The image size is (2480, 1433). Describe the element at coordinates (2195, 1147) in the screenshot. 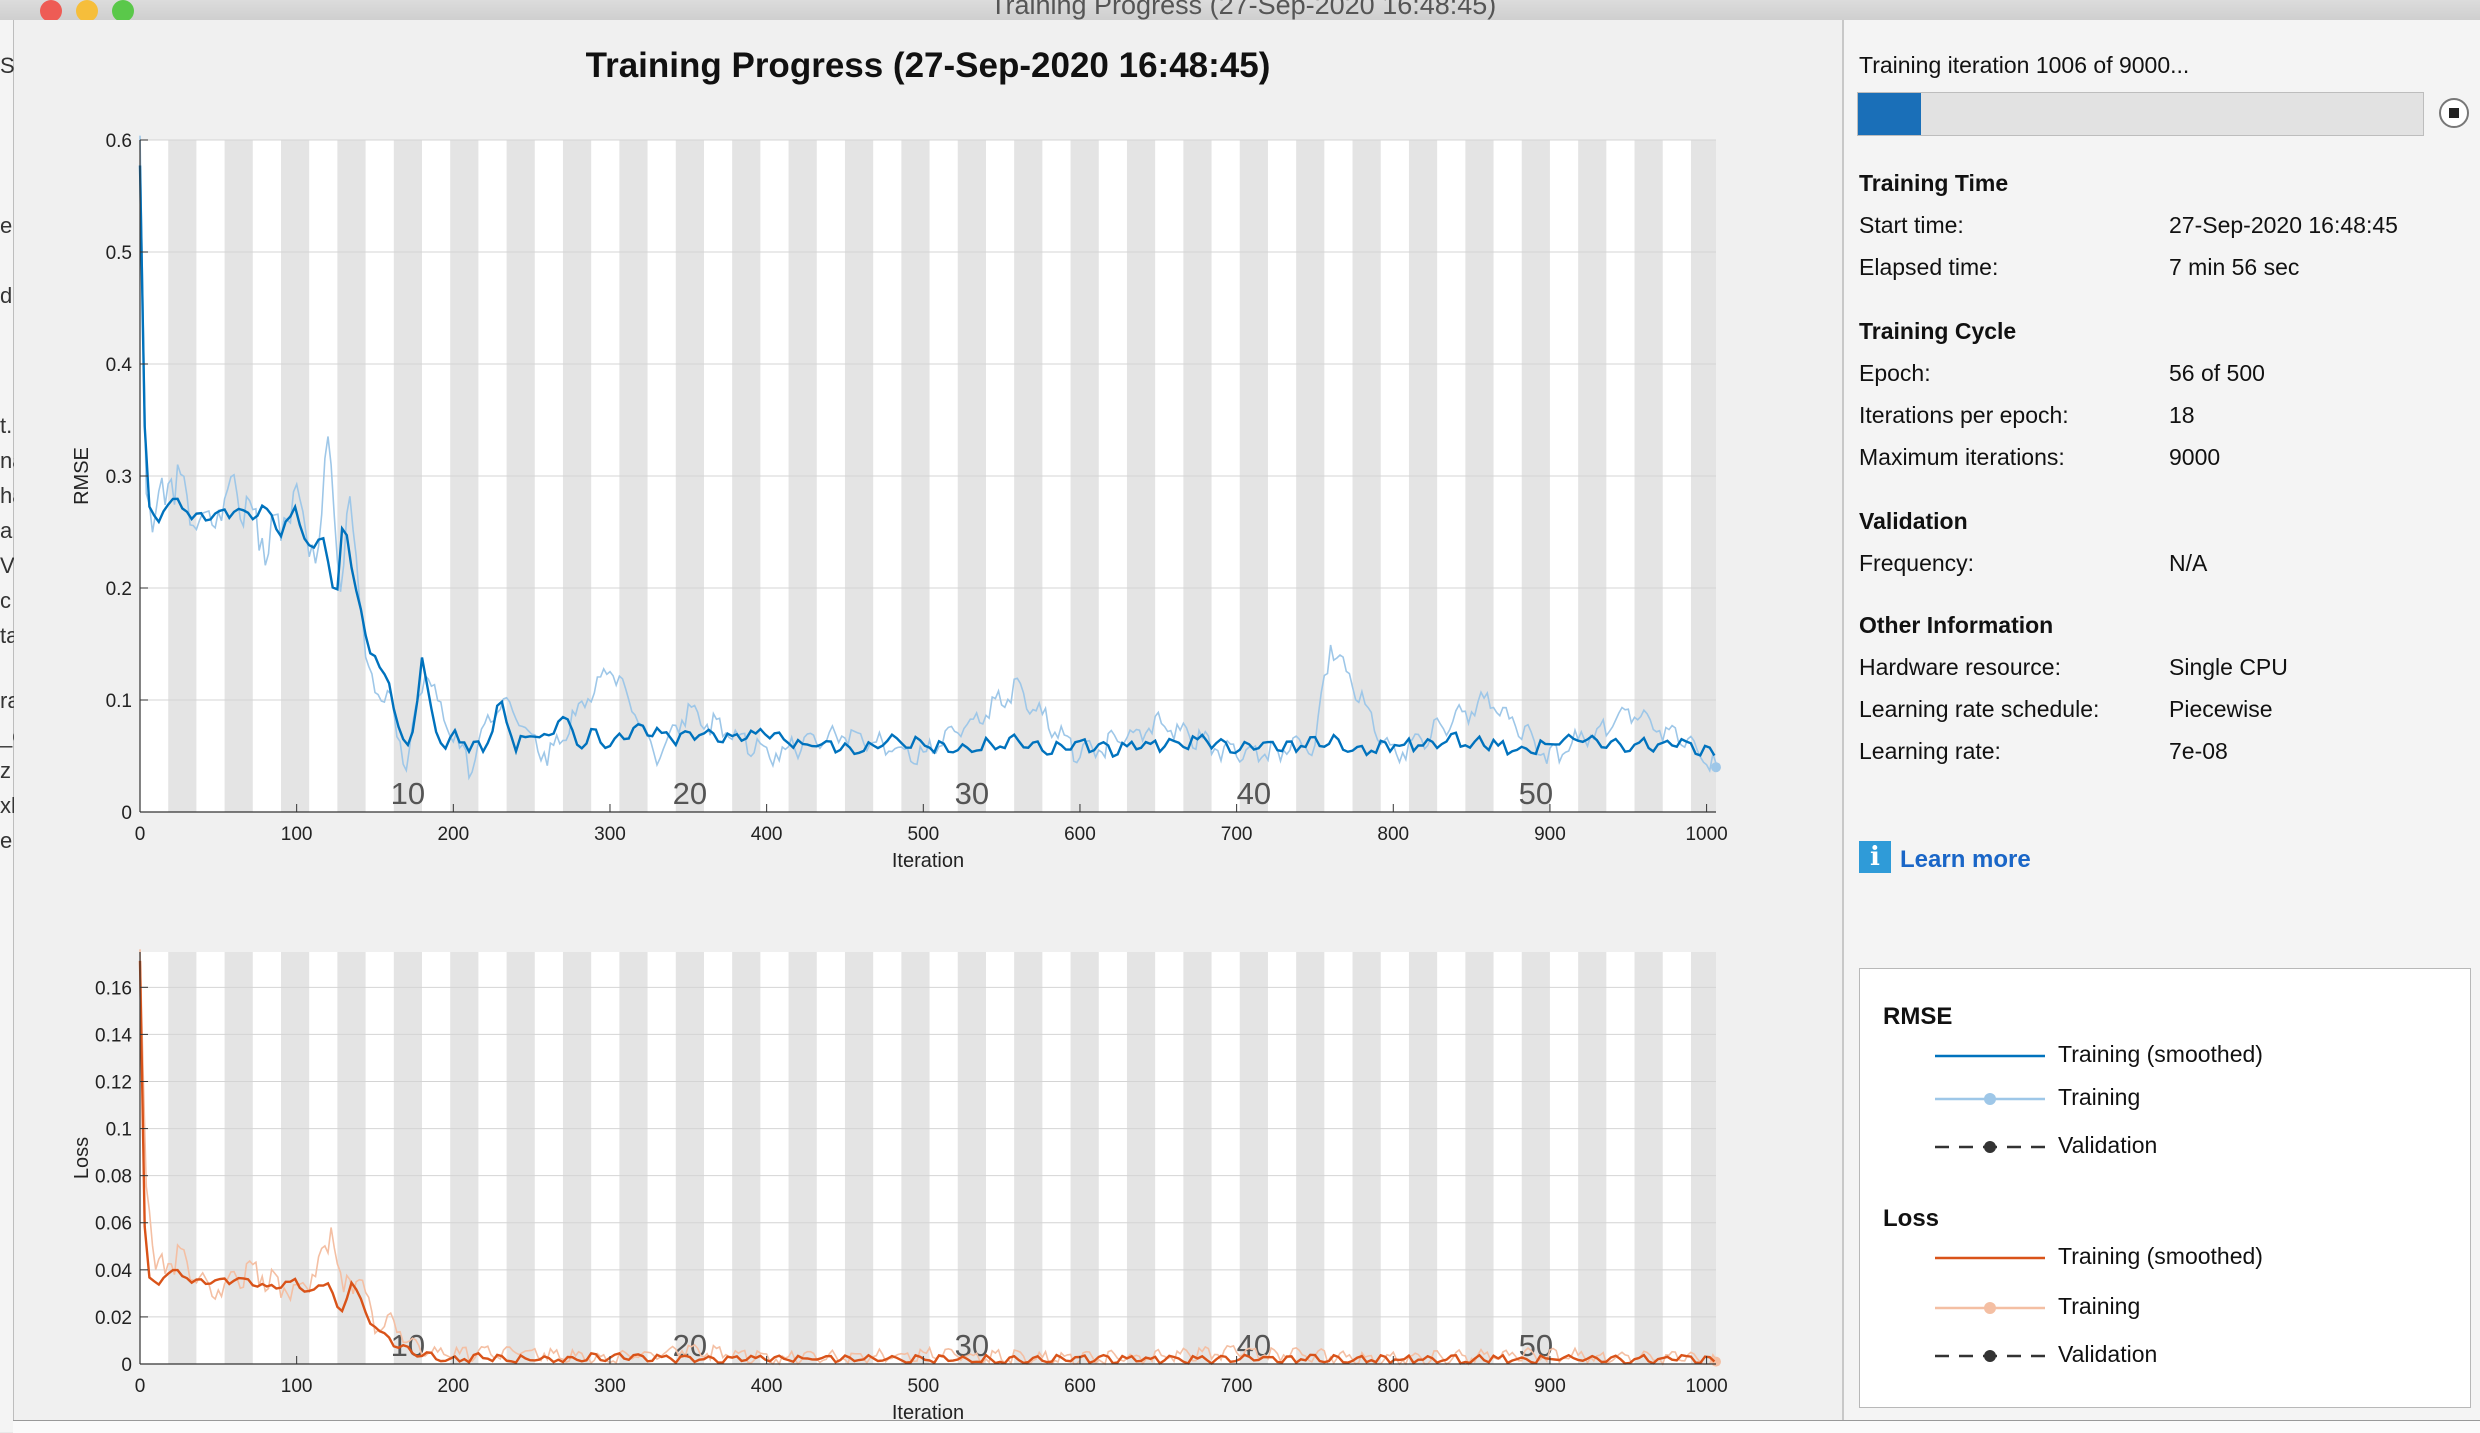

I see `legend-rmse-validation: Validation` at that location.